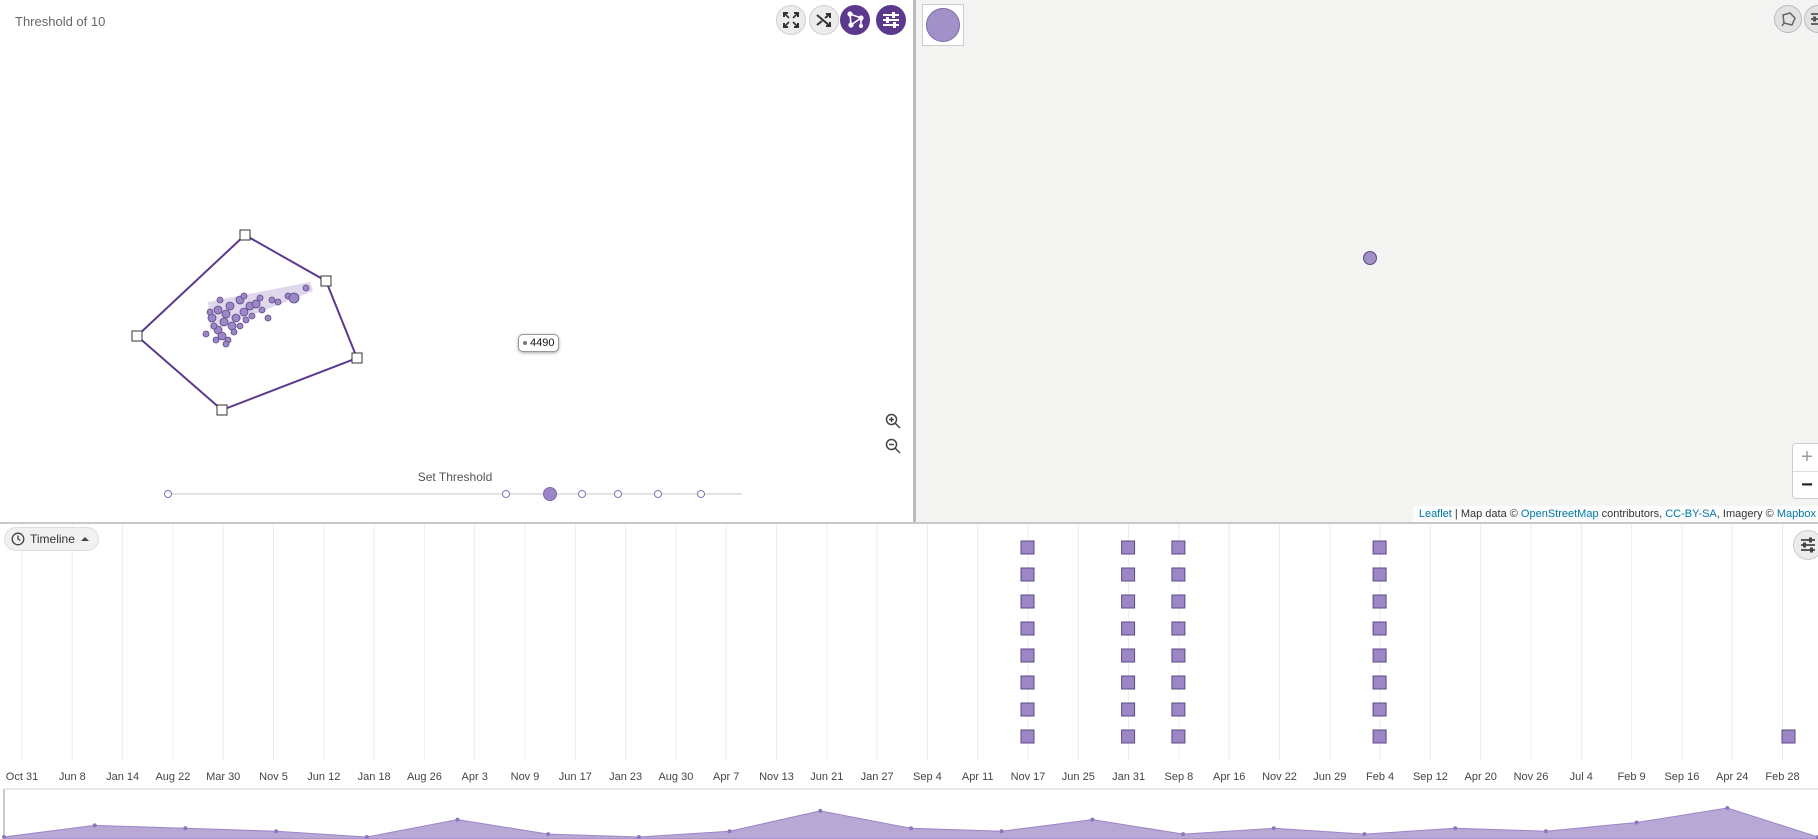 This screenshot has width=1818, height=839. Describe the element at coordinates (1805, 458) in the screenshot. I see `map-zoom-in-button: +` at that location.